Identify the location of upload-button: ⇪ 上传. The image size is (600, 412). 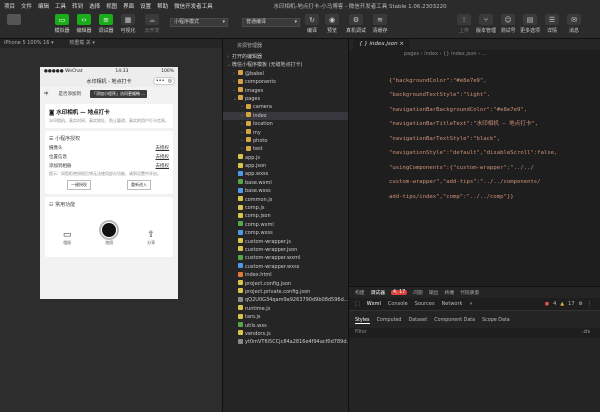
(464, 24).